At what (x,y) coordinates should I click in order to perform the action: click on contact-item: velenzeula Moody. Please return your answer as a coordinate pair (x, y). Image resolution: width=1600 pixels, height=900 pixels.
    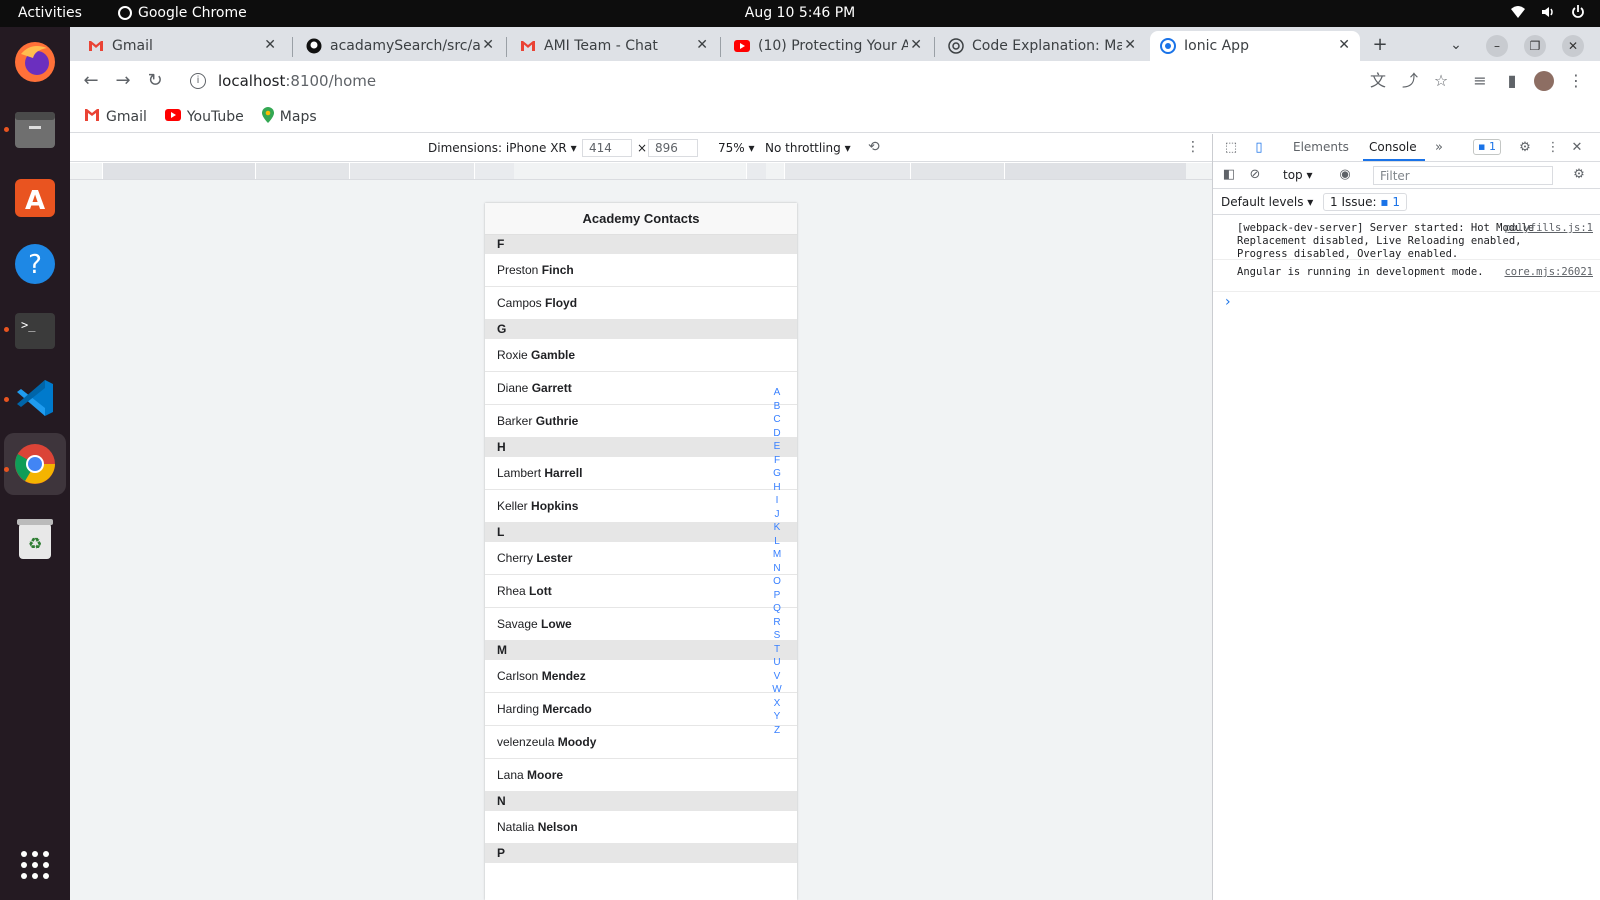
    Looking at the image, I should click on (641, 742).